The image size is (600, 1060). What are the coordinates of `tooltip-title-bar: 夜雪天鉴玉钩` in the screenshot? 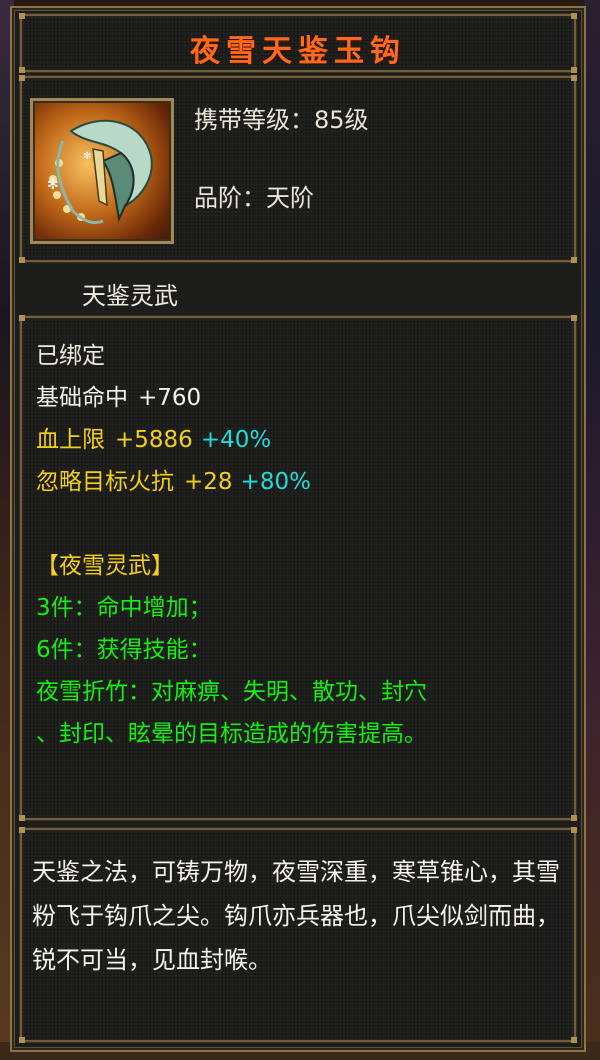 It's located at (298, 43).